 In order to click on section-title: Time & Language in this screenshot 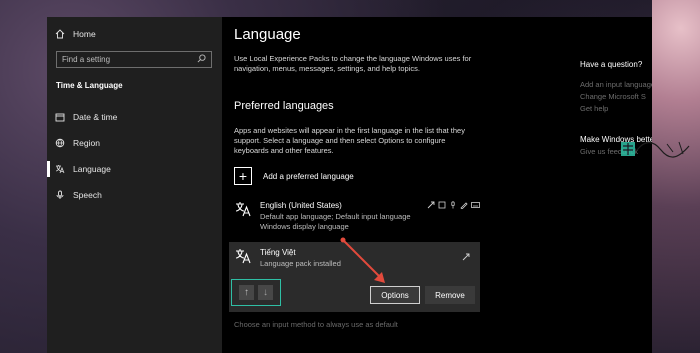, I will do `click(89, 85)`.